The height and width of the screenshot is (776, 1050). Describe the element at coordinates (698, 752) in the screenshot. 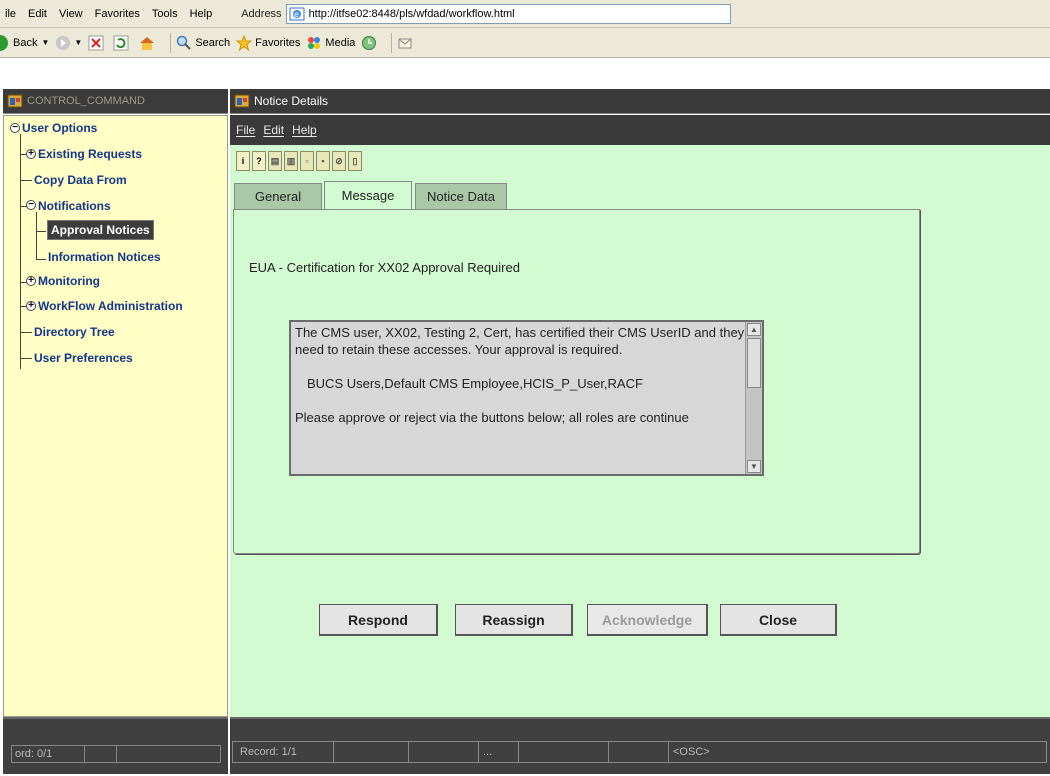

I see `status-osc: <OSC>` at that location.